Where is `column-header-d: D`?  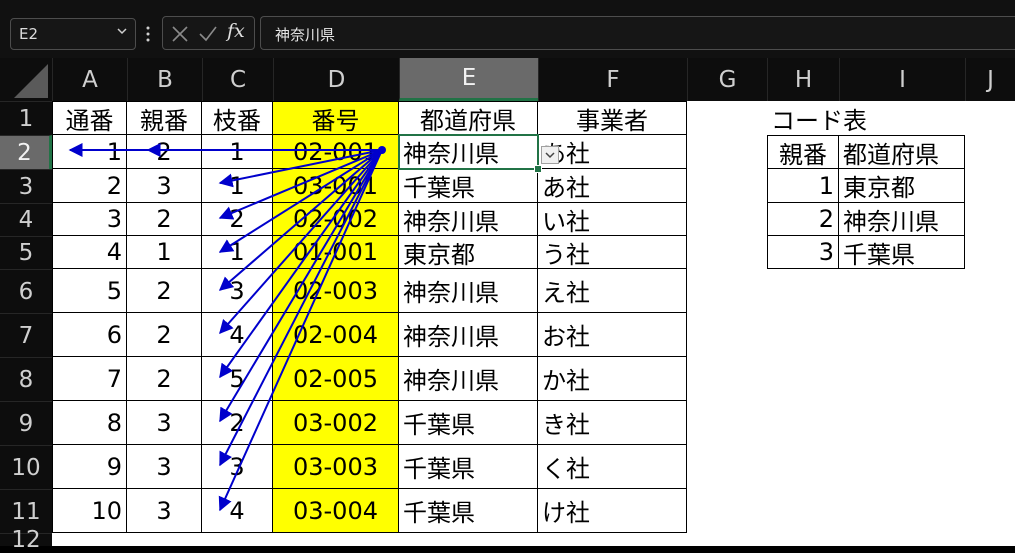
column-header-d: D is located at coordinates (336, 79).